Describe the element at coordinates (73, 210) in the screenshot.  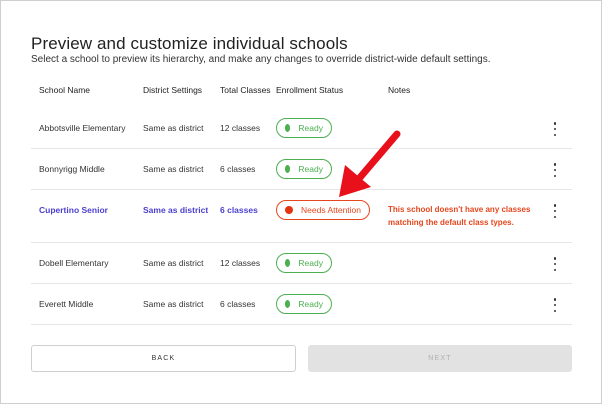
I see `school-name: Cupertino Senior` at that location.